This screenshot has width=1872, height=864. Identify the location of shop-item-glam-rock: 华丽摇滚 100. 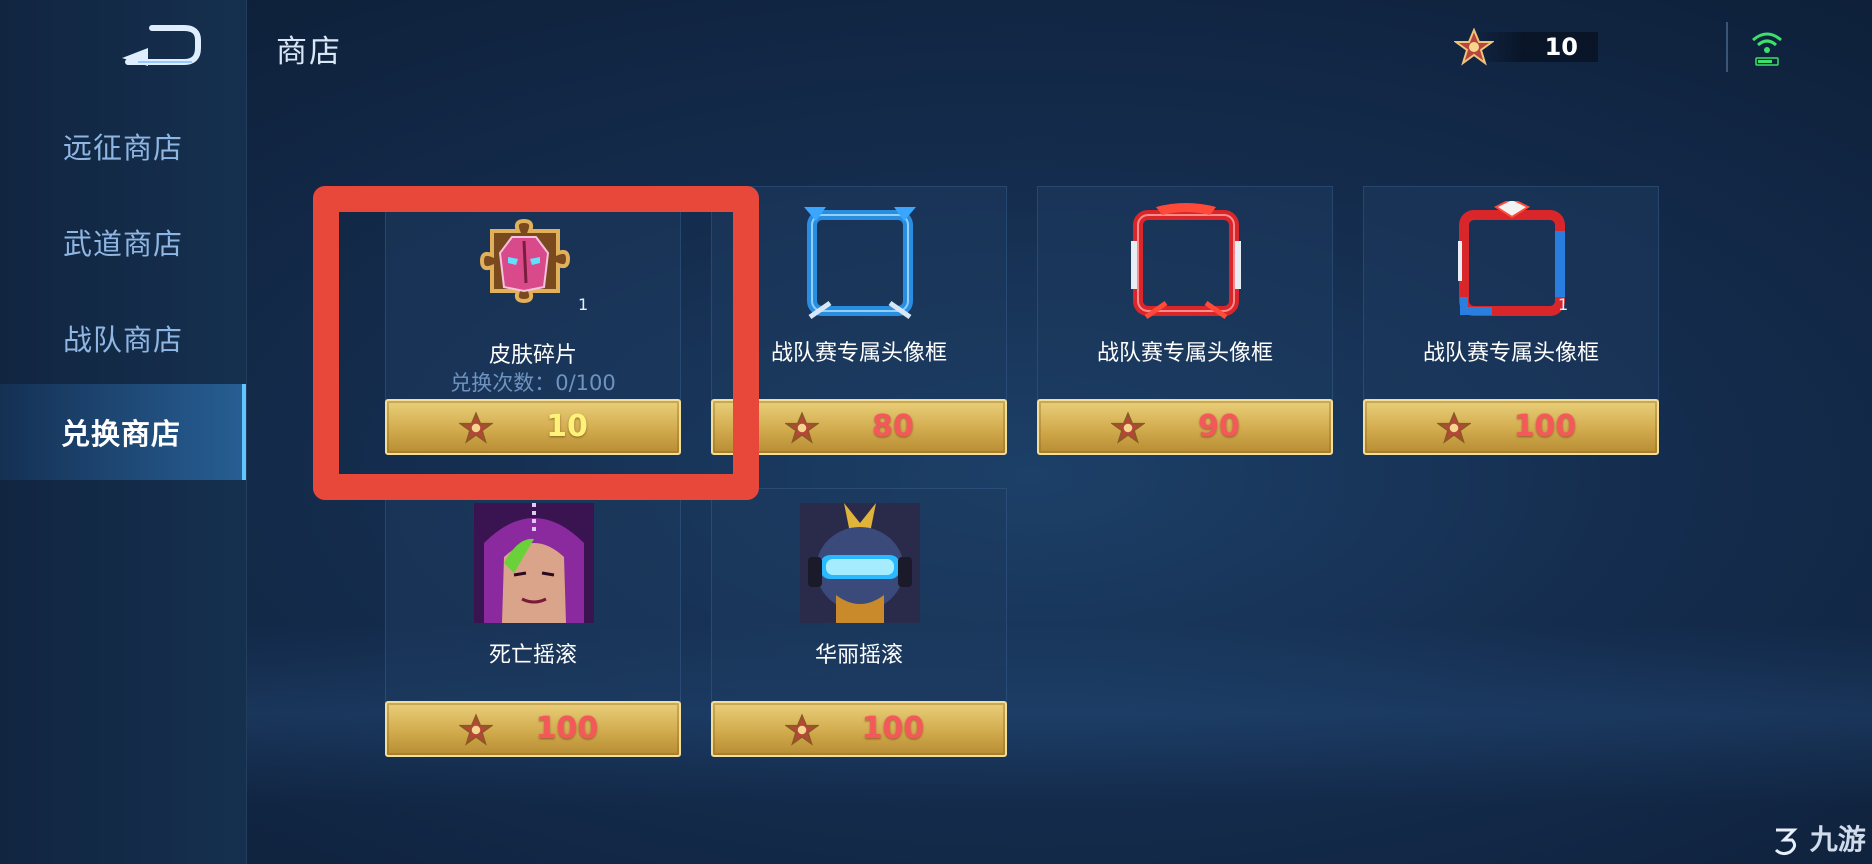
(859, 622).